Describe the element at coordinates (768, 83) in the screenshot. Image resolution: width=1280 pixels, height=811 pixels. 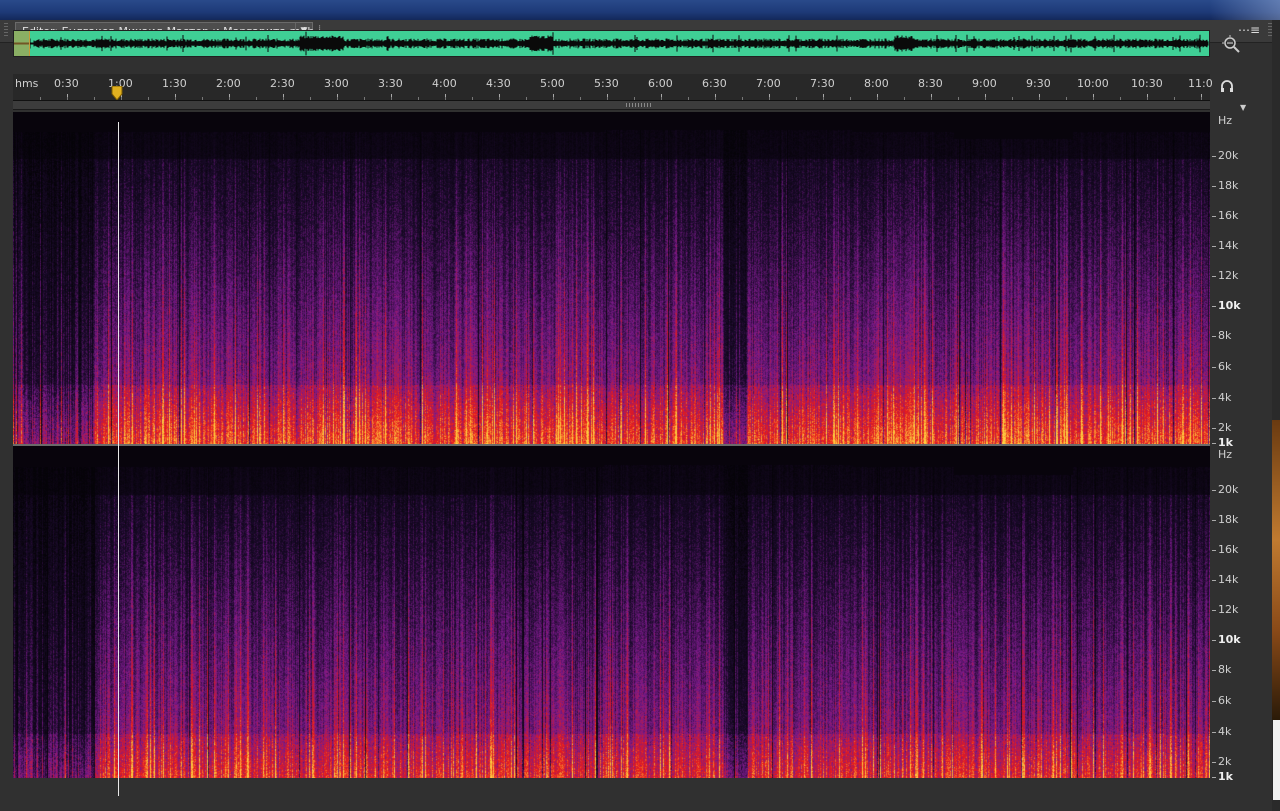
I see `ruler-tick-label: 7:00` at that location.